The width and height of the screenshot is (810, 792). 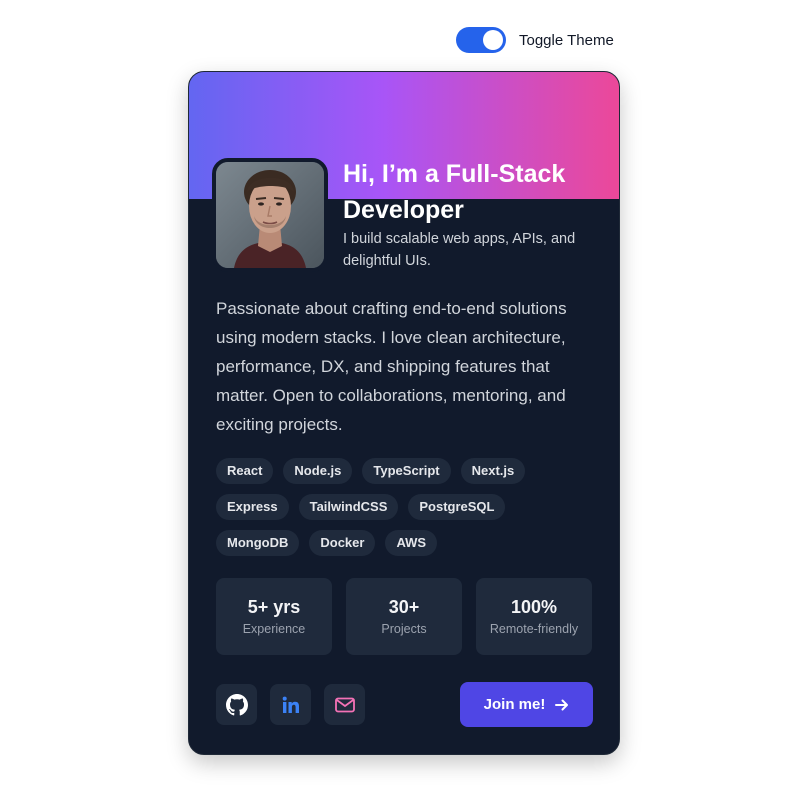 I want to click on mail-icon, so click(x=344, y=704).